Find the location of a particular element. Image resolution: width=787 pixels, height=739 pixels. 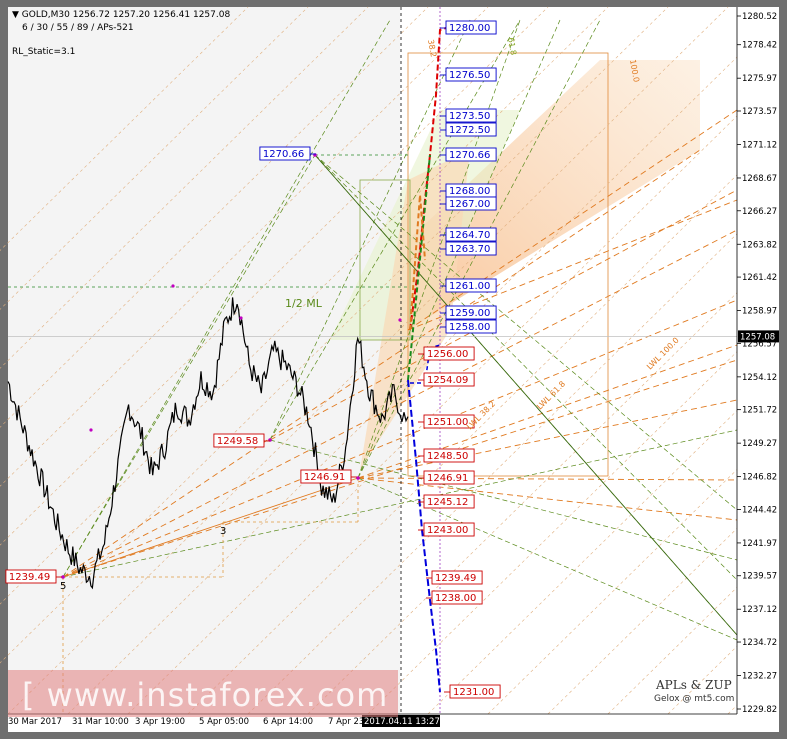

target-up-label-text: 1259.00 is located at coordinates (469, 313).